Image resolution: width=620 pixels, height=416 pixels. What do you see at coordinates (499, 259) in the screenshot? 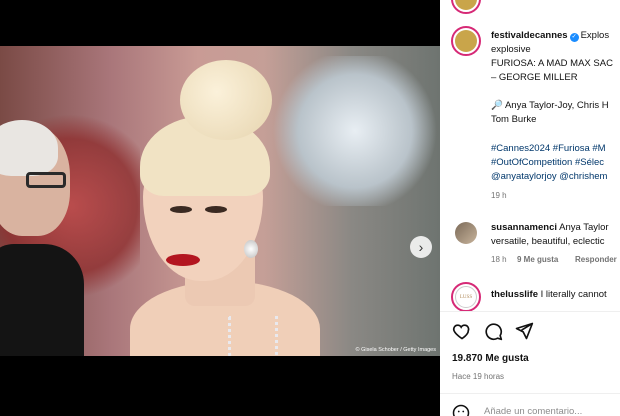
I see `comment-age: 18 h` at bounding box center [499, 259].